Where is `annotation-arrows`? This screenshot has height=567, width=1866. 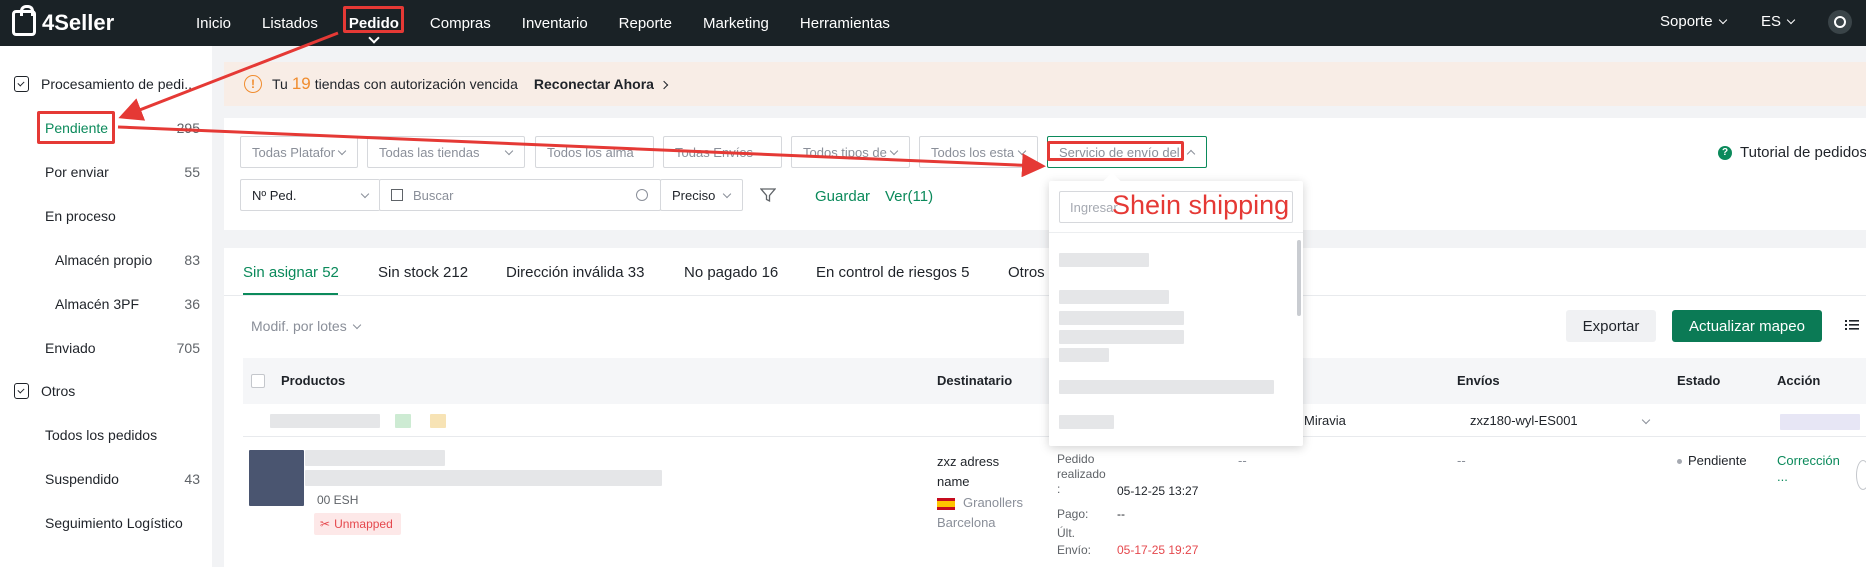
annotation-arrows is located at coordinates (581, 104).